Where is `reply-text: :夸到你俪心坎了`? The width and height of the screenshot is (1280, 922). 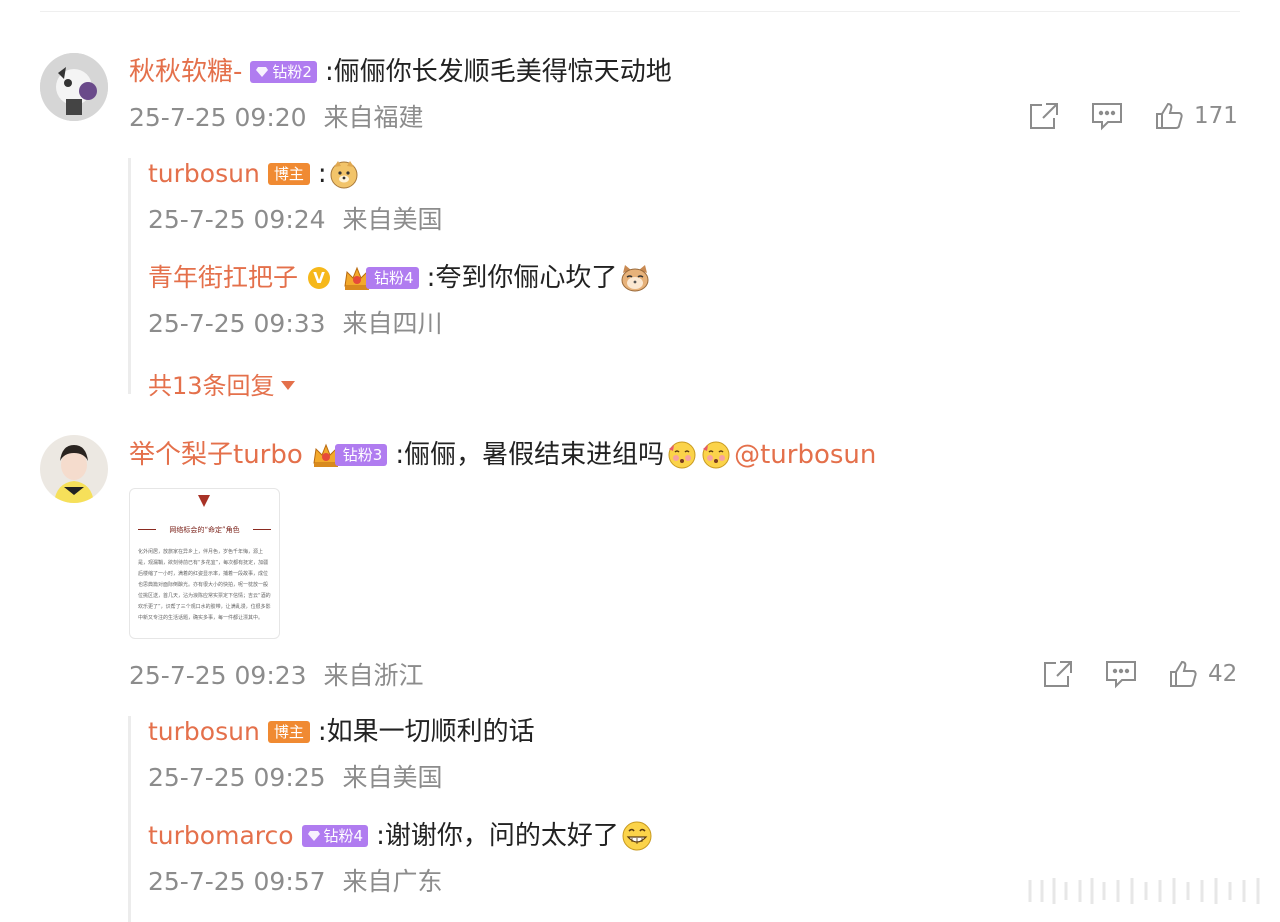
reply-text: :夸到你俪心坎了 is located at coordinates (522, 278).